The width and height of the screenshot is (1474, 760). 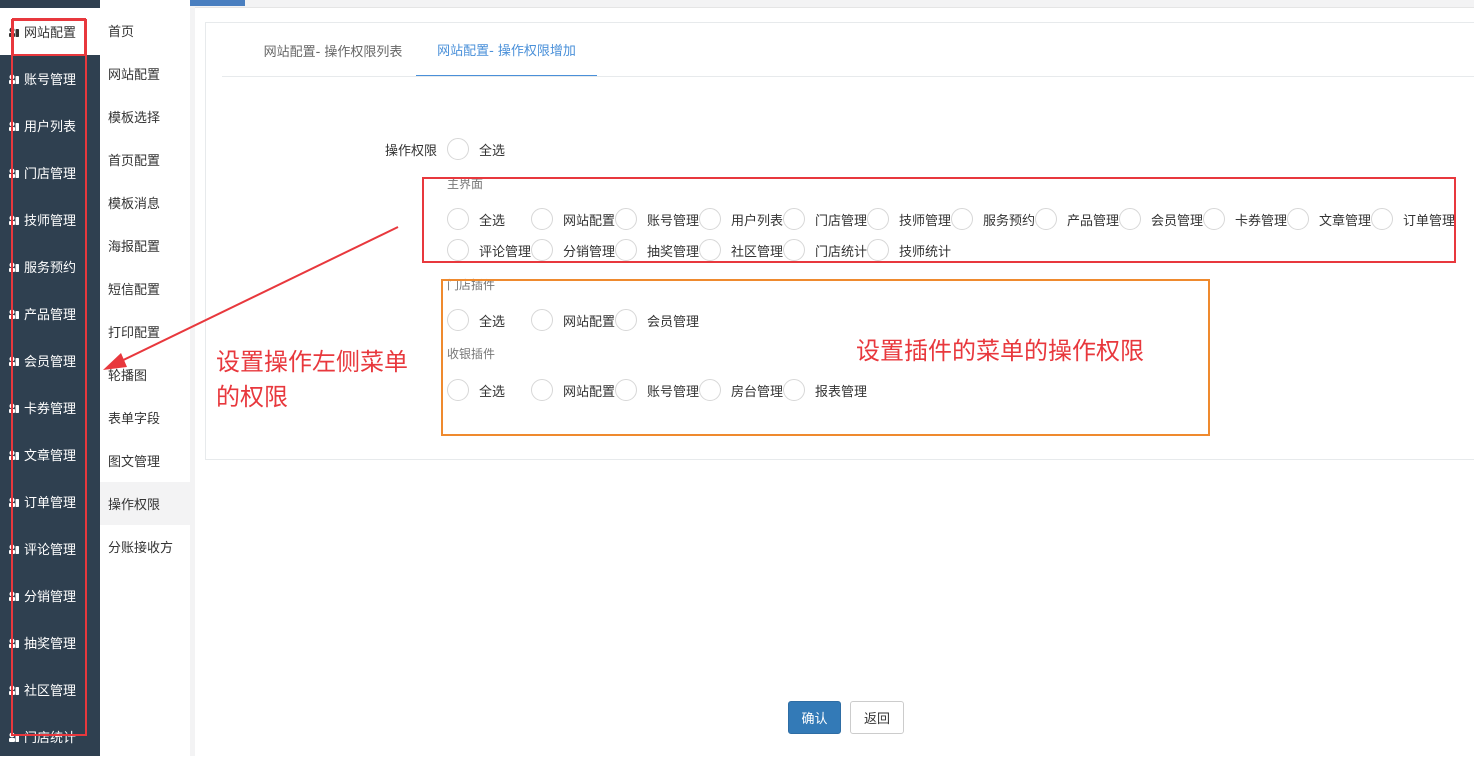 What do you see at coordinates (192, 378) in the screenshot?
I see `sidebar-divider` at bounding box center [192, 378].